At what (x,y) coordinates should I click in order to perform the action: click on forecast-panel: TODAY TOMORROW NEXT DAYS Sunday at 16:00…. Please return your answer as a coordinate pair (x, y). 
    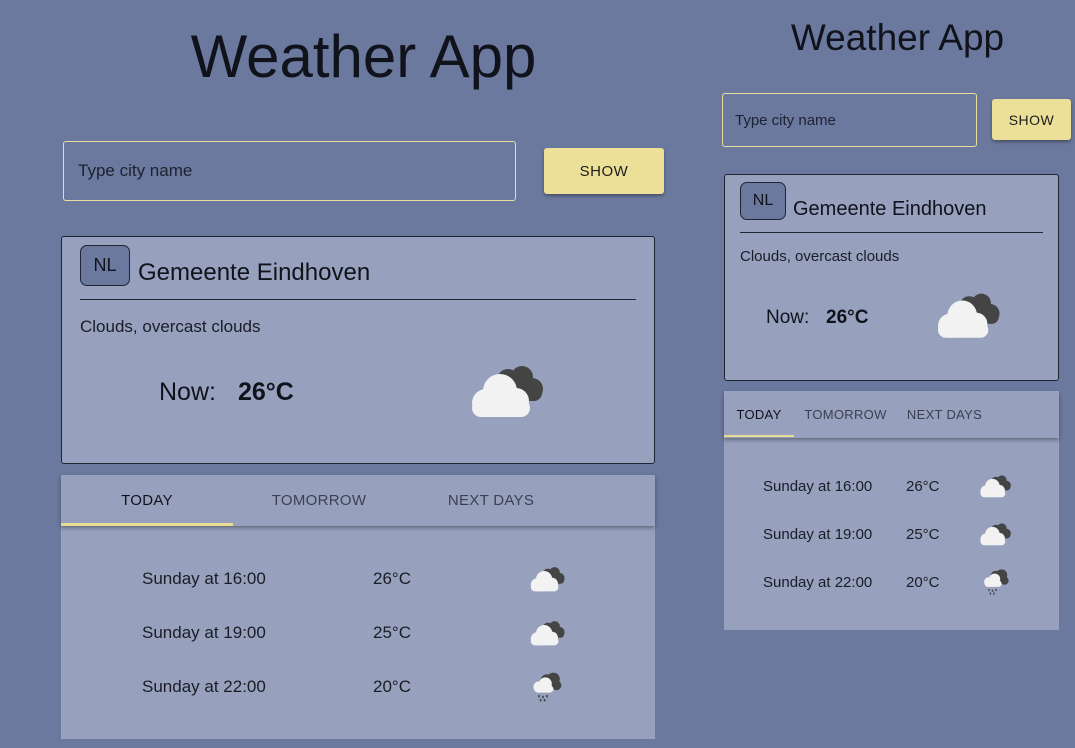
    Looking at the image, I should click on (891, 510).